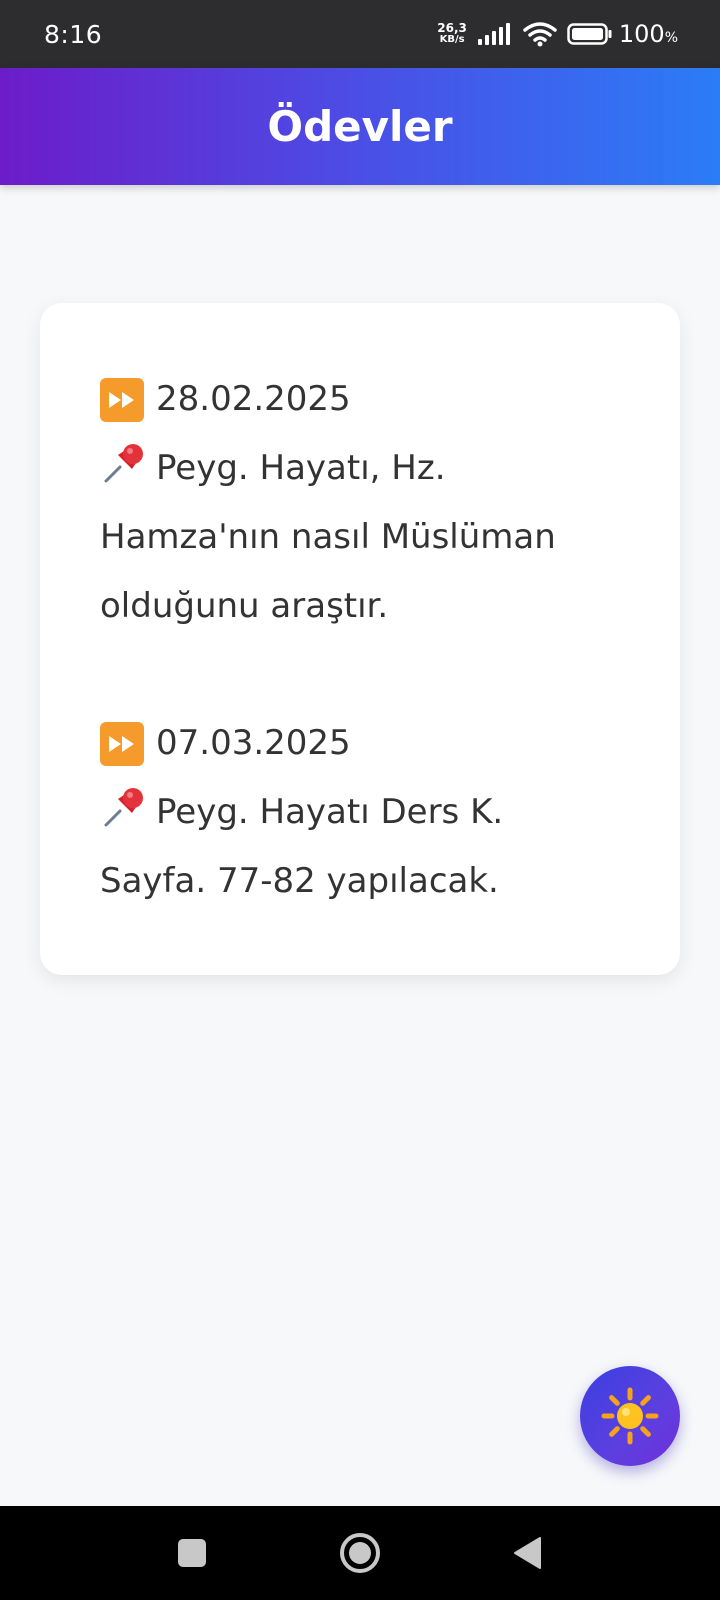 The height and width of the screenshot is (1600, 720). What do you see at coordinates (452, 28) in the screenshot?
I see `network-speed-value: 26,3` at bounding box center [452, 28].